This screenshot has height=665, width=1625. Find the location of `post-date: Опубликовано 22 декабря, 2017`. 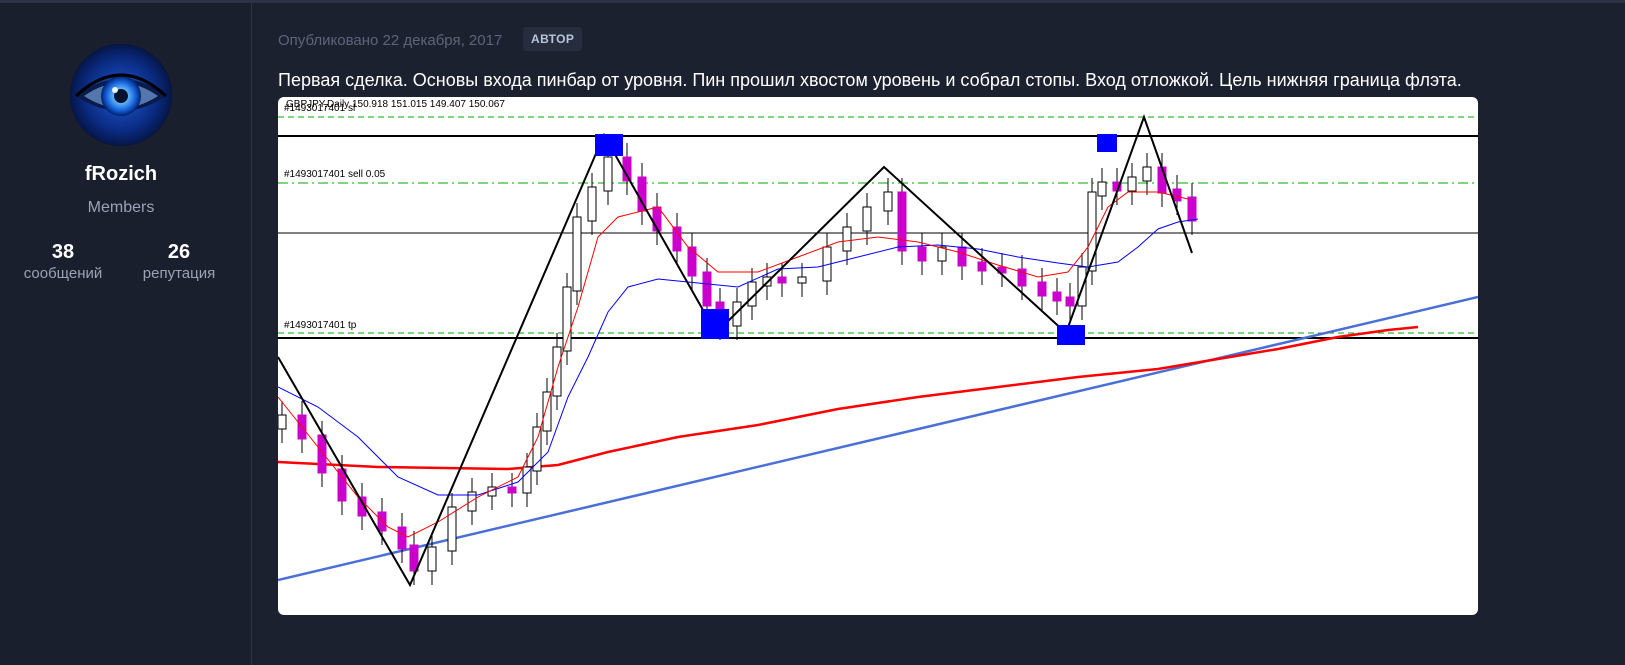

post-date: Опубликовано 22 декабря, 2017 is located at coordinates (390, 40).